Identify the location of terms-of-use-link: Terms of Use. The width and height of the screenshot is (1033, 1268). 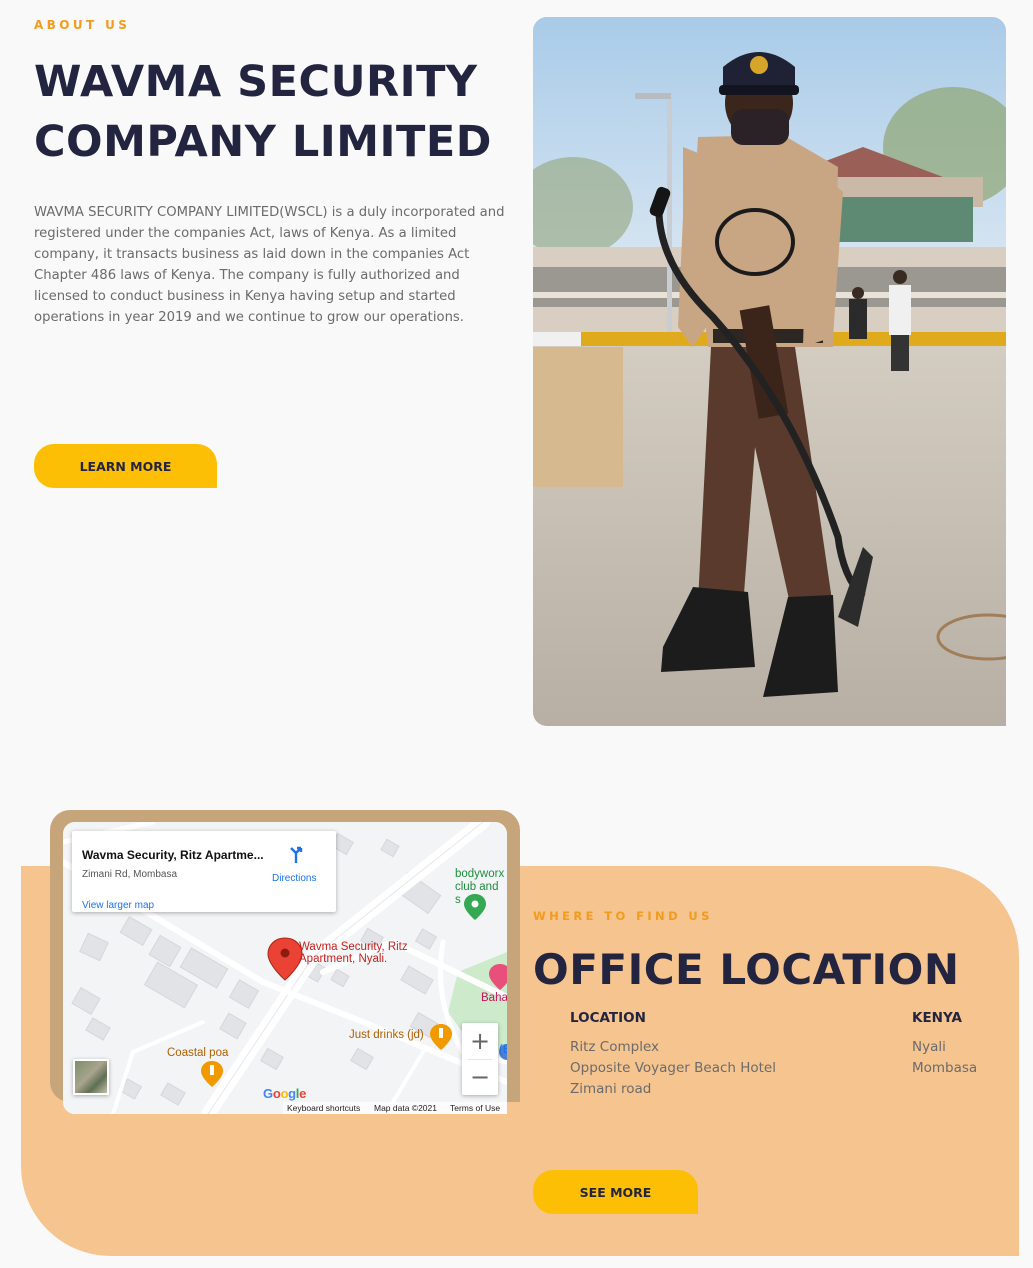
(475, 1108).